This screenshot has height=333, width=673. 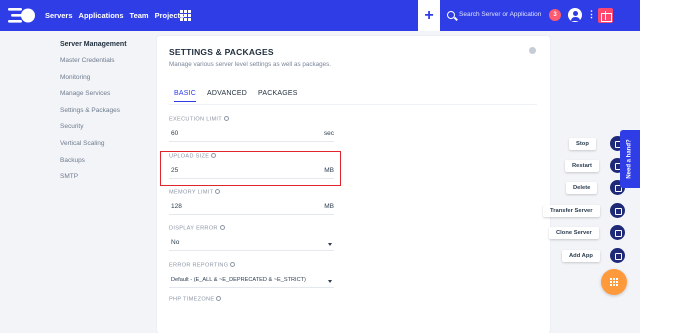 What do you see at coordinates (328, 133) in the screenshot?
I see `execution-limit-unit: sec` at bounding box center [328, 133].